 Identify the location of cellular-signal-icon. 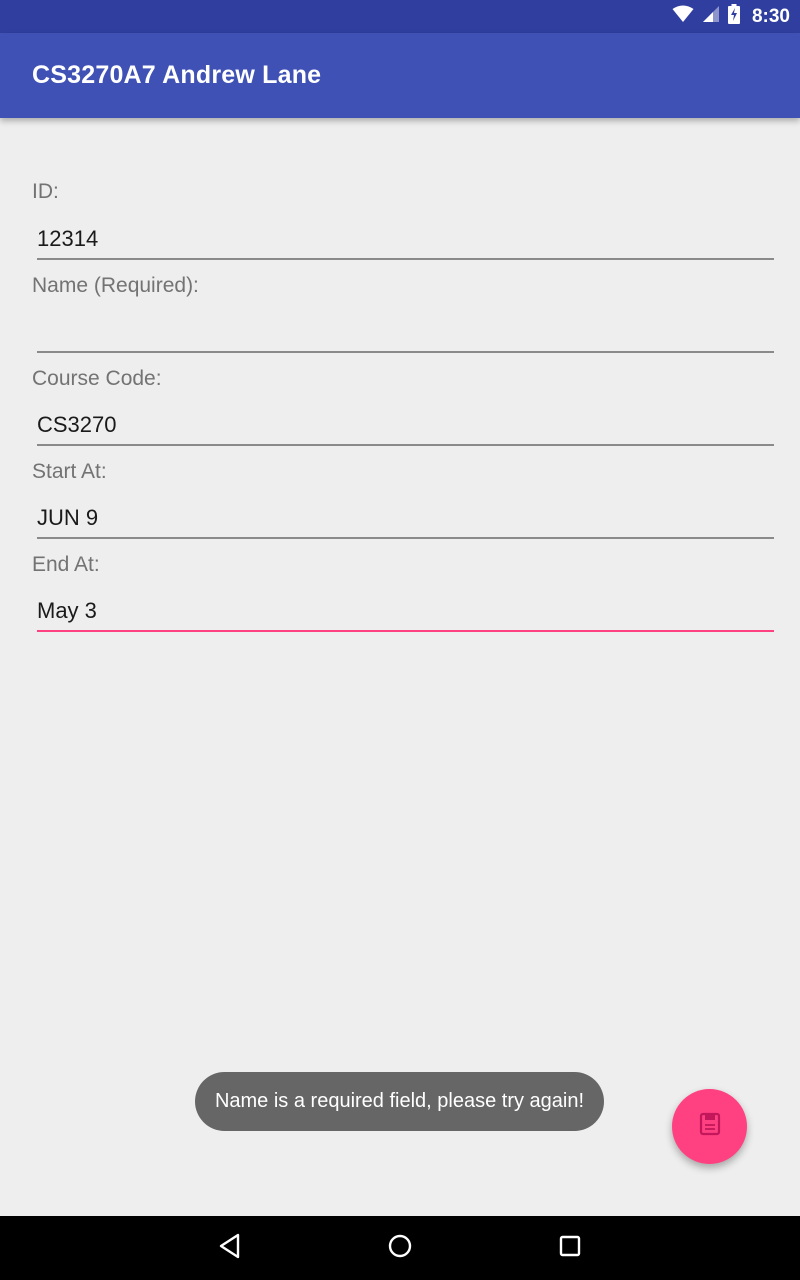
(711, 16).